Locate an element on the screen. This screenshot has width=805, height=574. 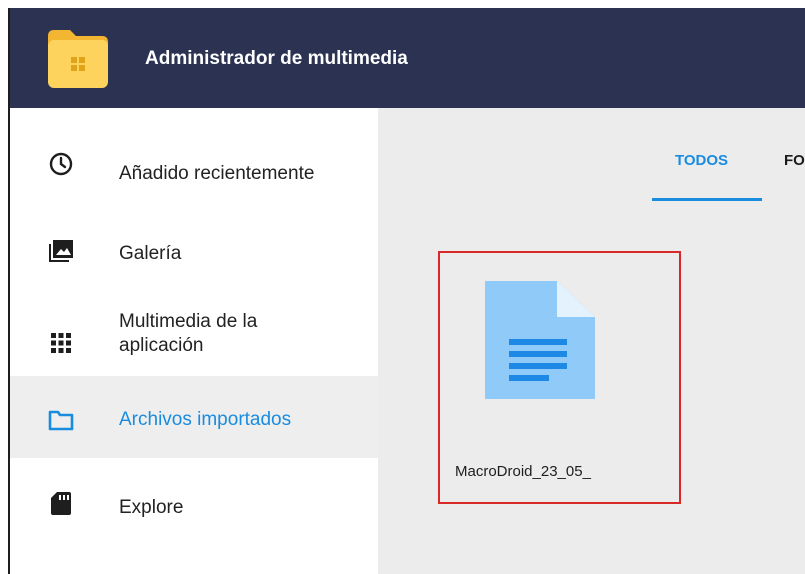
sidebar-item-label: Multimedia de la aplicación is located at coordinates (188, 333).